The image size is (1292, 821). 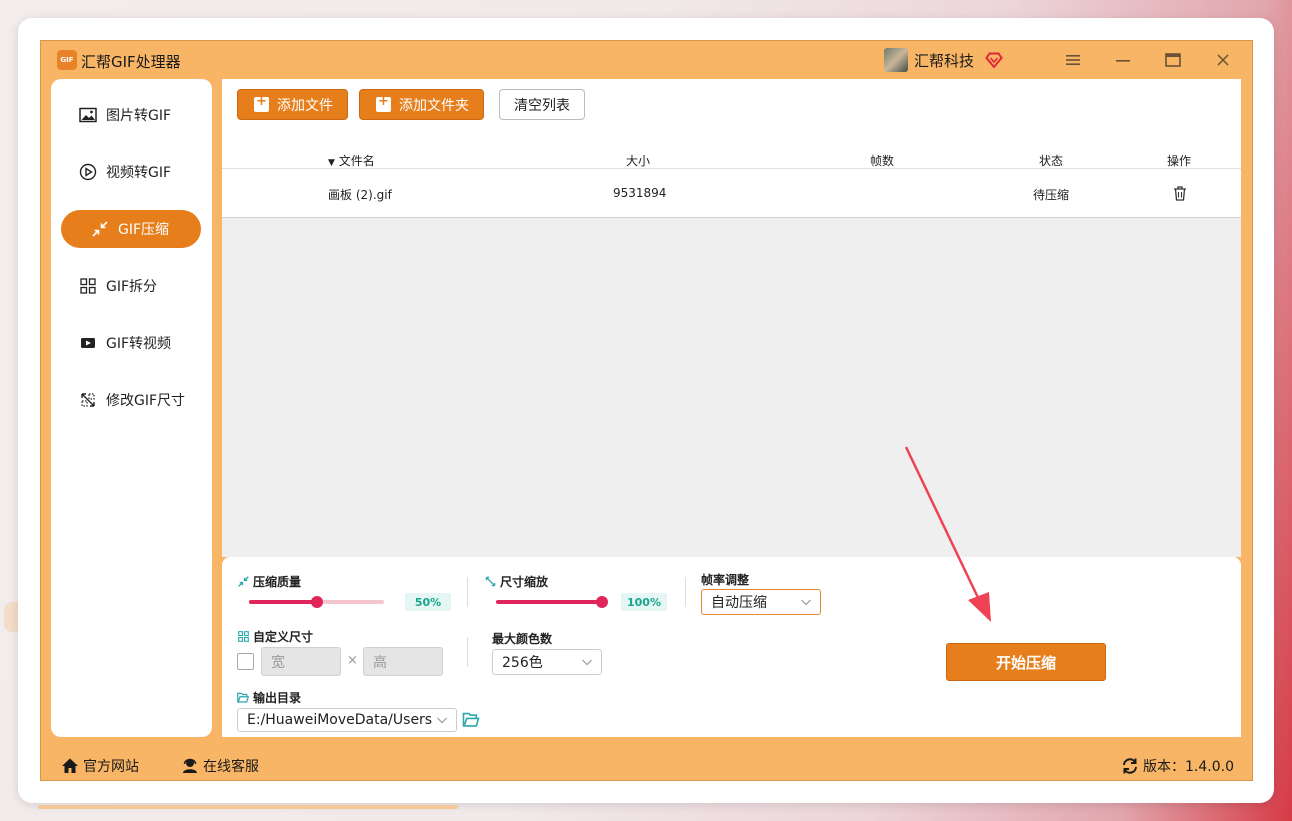 I want to click on max-colors-select-value: 256色, so click(x=522, y=663).